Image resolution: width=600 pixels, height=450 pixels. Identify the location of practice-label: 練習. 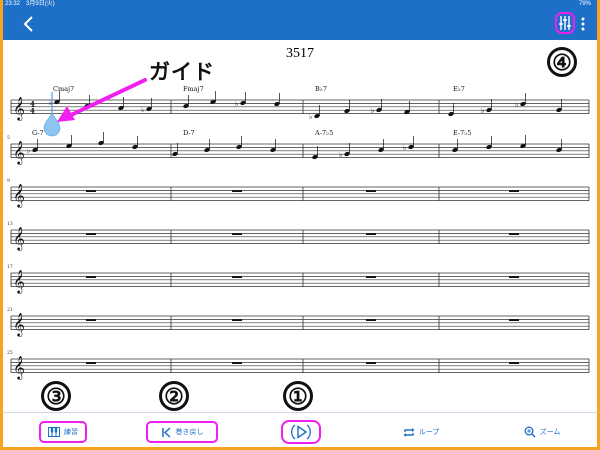
(71, 432).